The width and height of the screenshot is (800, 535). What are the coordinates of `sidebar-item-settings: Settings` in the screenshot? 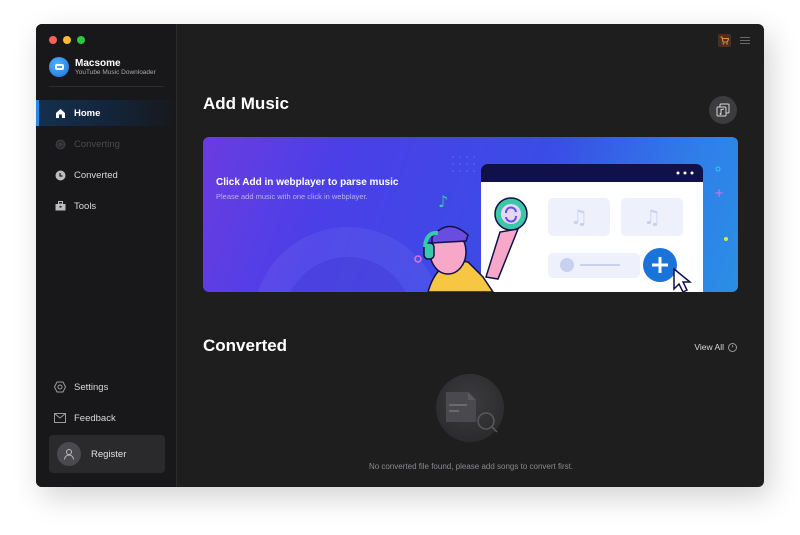 It's located at (106, 387).